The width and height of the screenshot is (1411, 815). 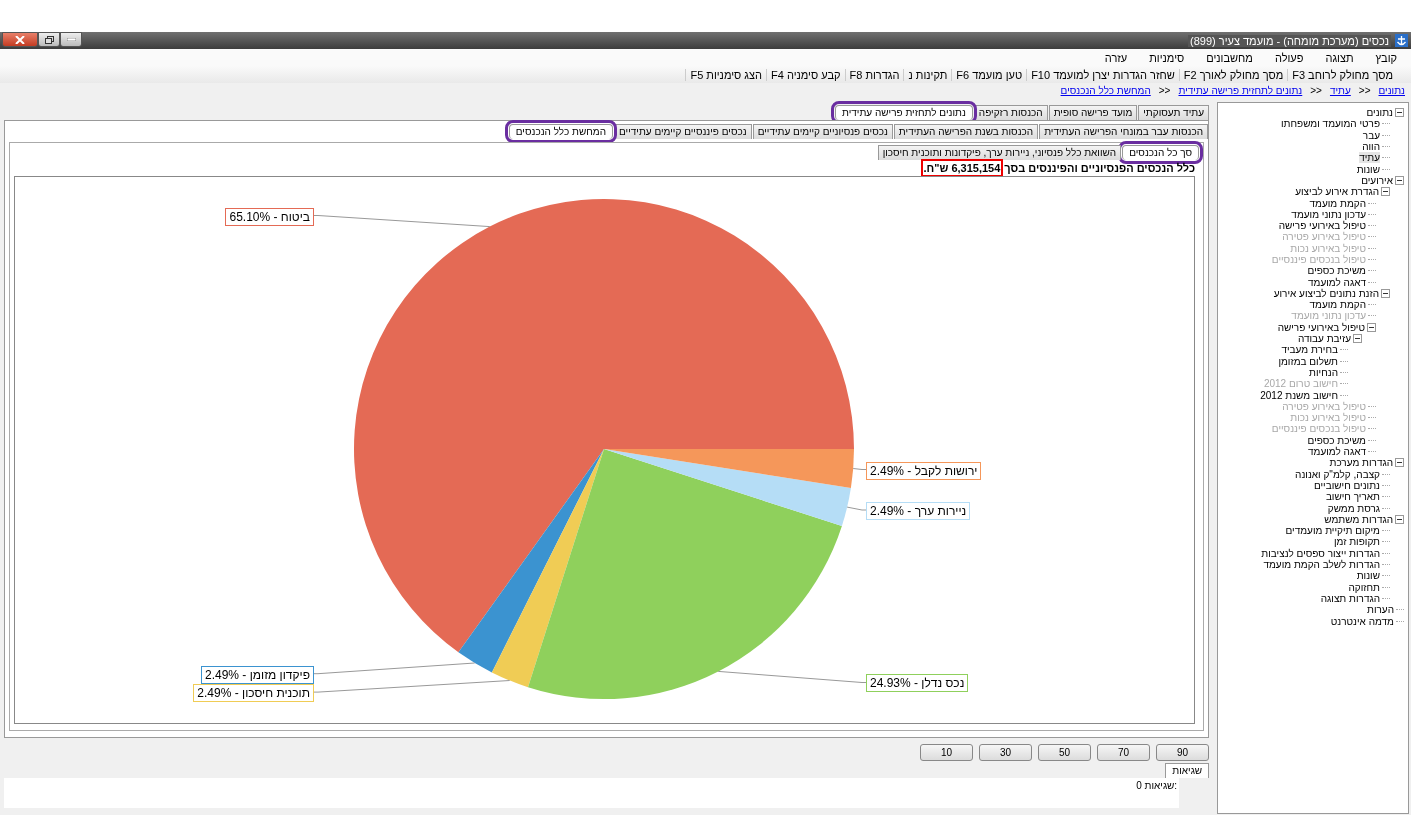 What do you see at coordinates (1116, 57) in the screenshot?
I see `menu-item: עזרה` at bounding box center [1116, 57].